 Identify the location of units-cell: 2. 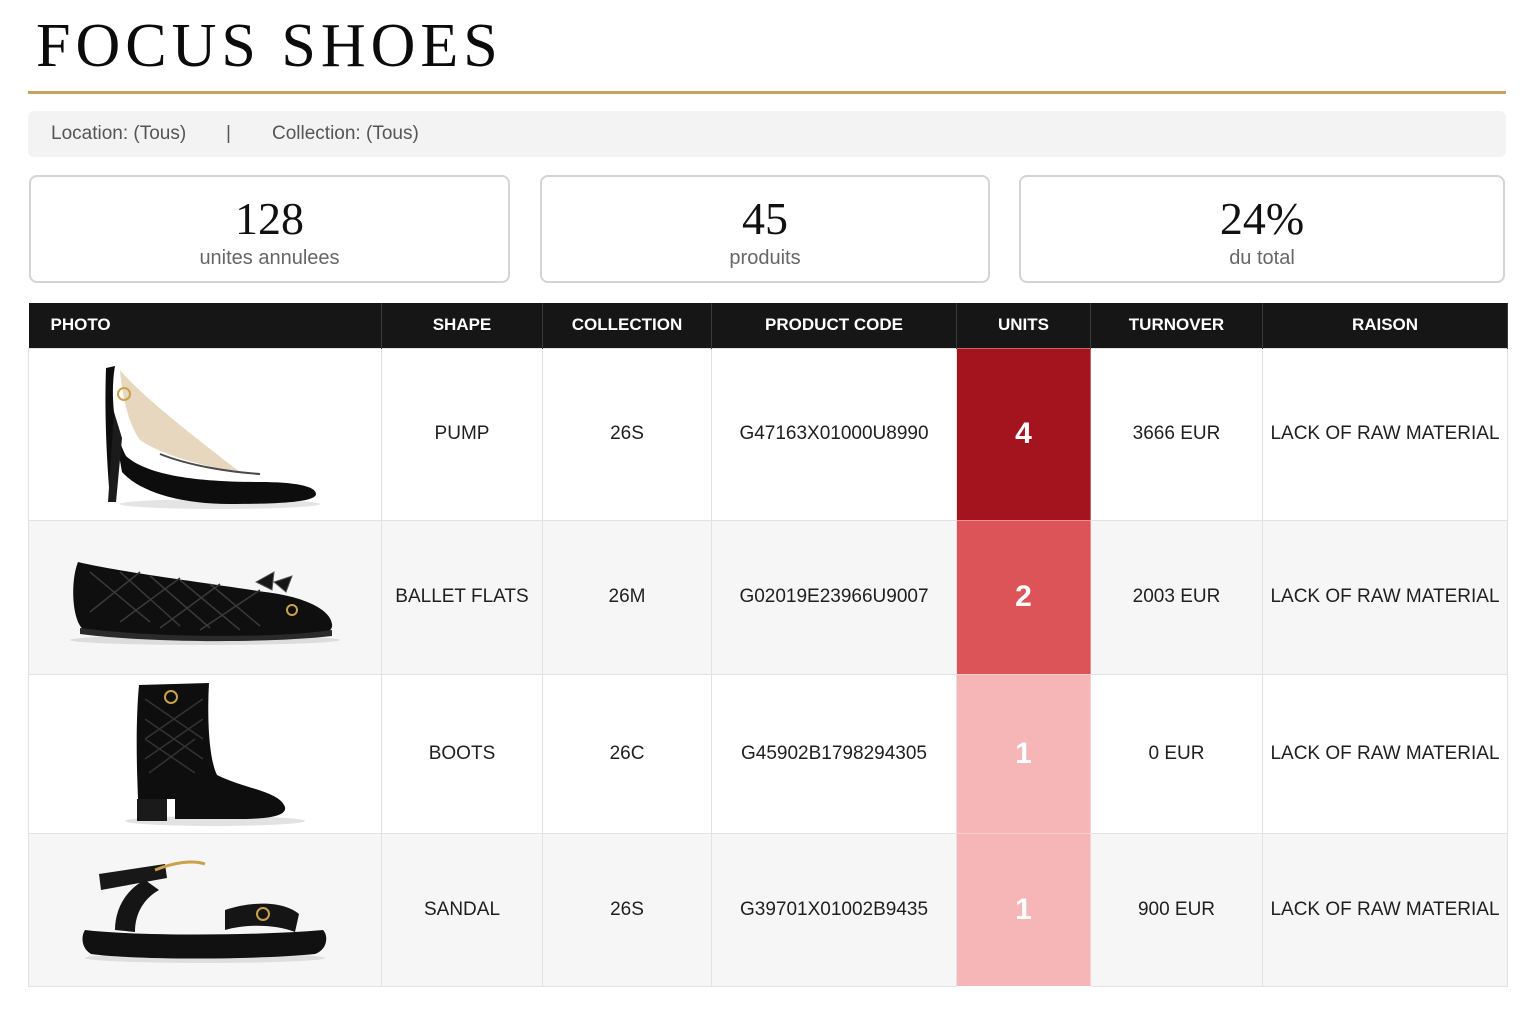
(1023, 597).